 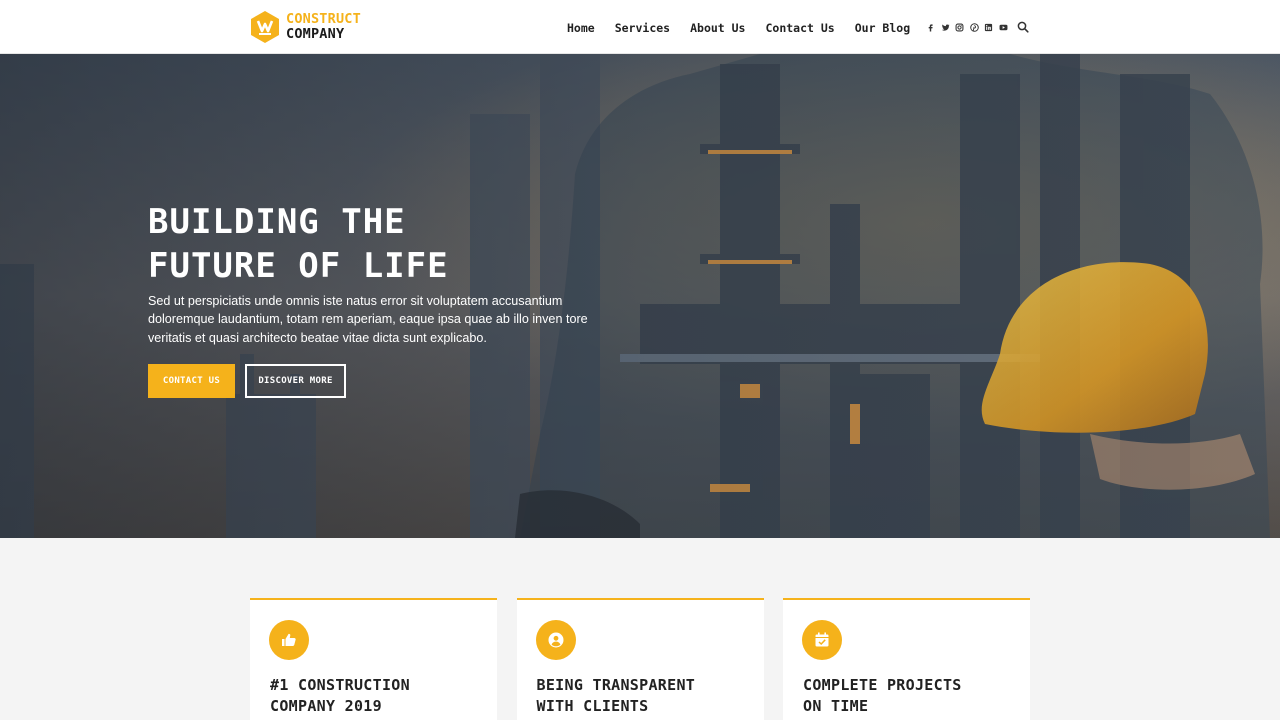 What do you see at coordinates (298, 266) in the screenshot?
I see `hero-title-line2: FUTURE OF LIFE` at bounding box center [298, 266].